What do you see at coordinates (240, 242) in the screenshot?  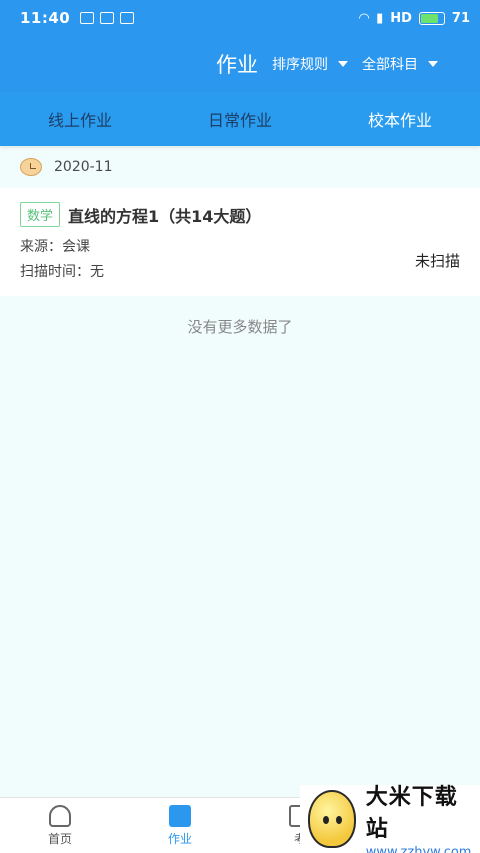 I see `assignment-card: 数学 直线的方程1（共14大题） 来源：会课 扫描时间：无 未扫描` at bounding box center [240, 242].